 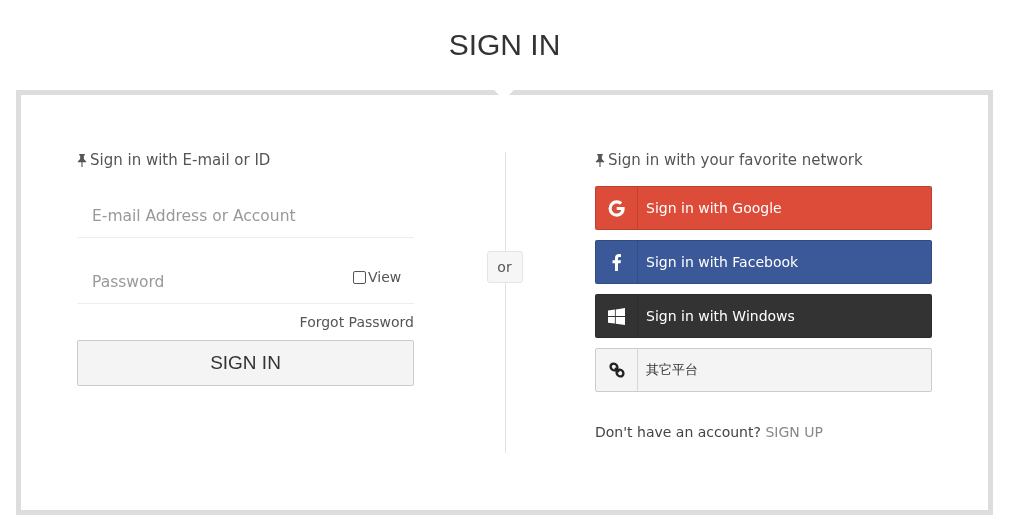 I want to click on sign-up-prompt: Don't have an account? SIGN UP, so click(x=709, y=432).